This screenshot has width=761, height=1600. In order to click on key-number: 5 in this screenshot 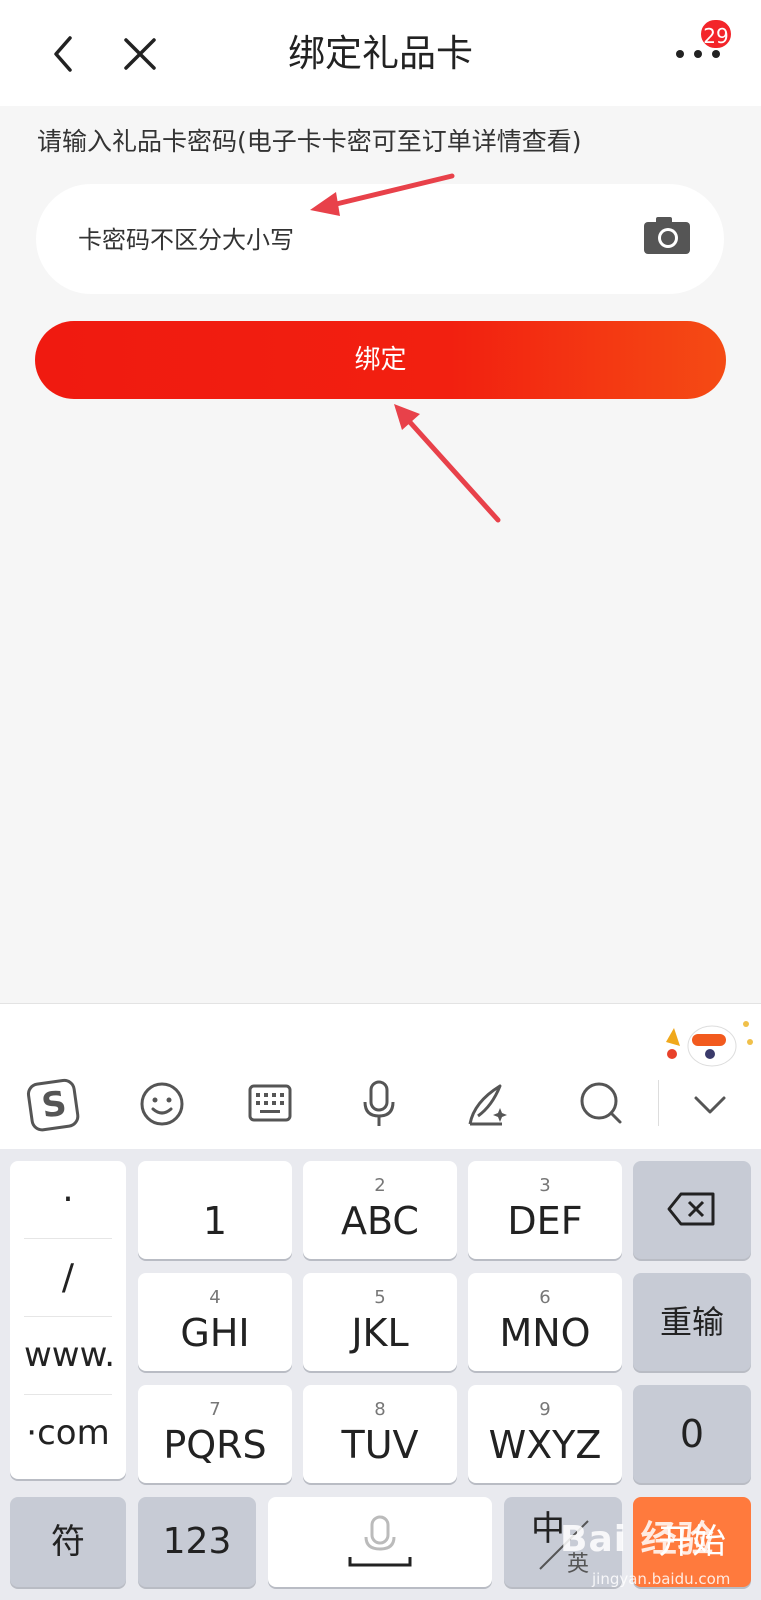, I will do `click(380, 1297)`.